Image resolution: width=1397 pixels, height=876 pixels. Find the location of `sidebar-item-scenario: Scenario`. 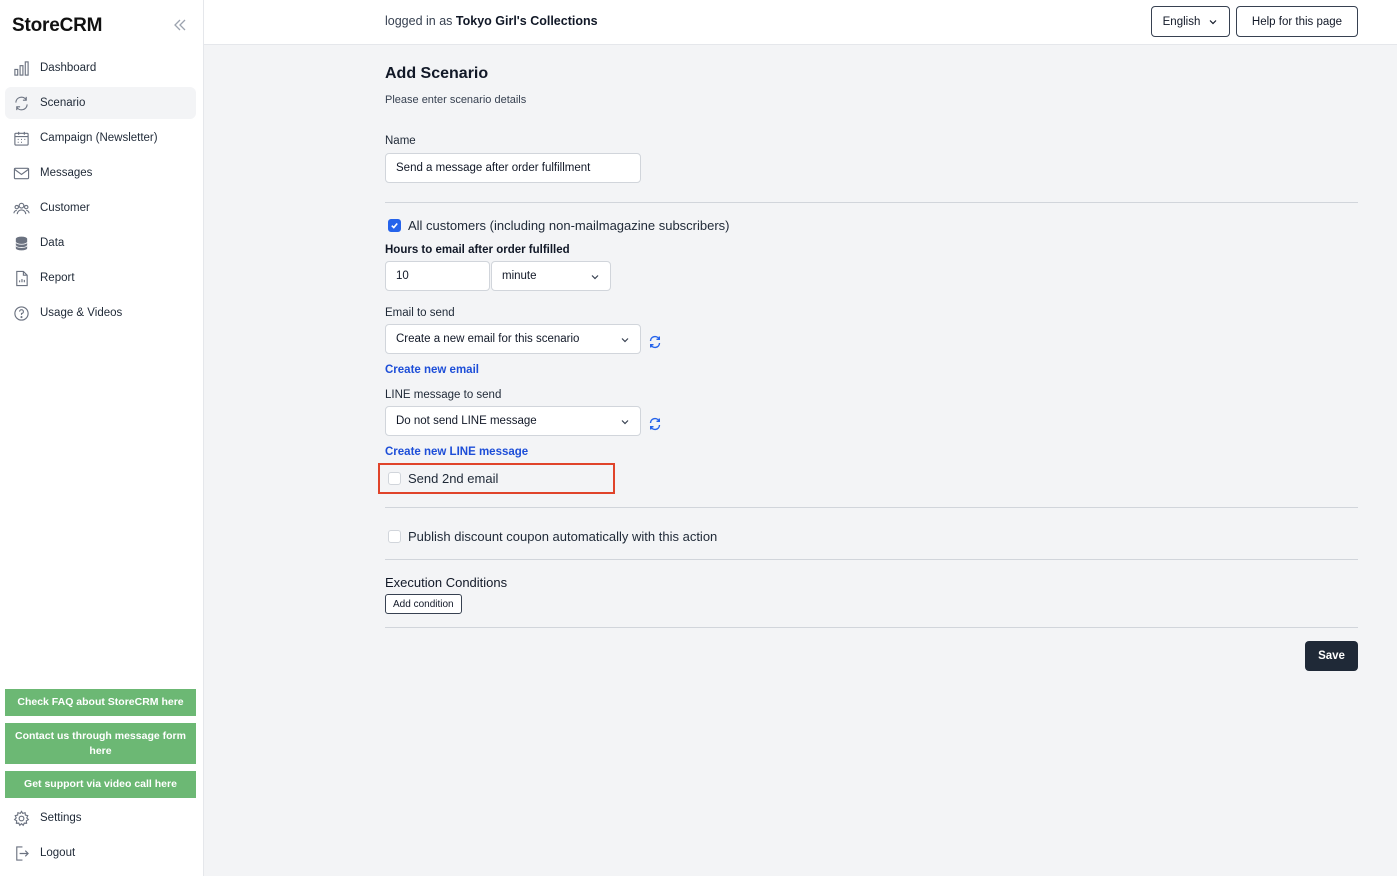

sidebar-item-scenario: Scenario is located at coordinates (100, 103).